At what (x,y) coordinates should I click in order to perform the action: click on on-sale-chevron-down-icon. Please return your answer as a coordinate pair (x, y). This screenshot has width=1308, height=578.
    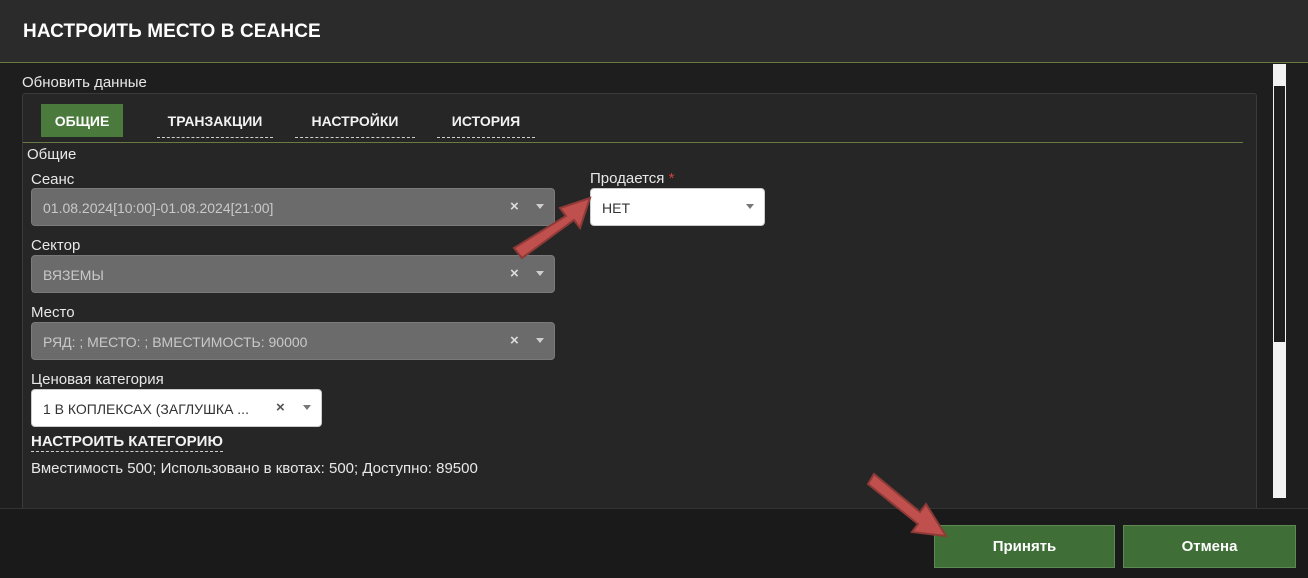
    Looking at the image, I should click on (750, 206).